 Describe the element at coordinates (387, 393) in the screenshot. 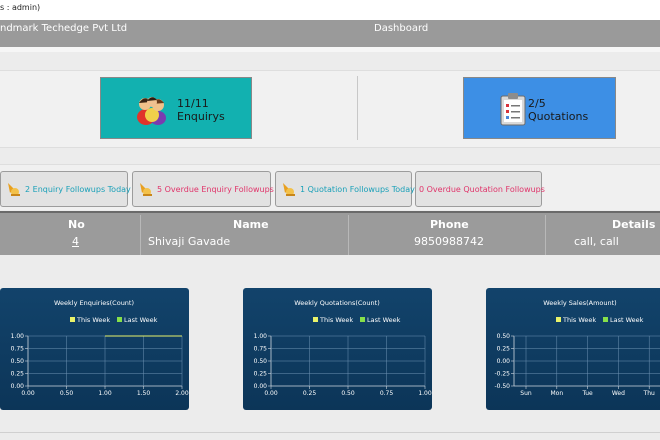

I see `x-tick-label: 0.75` at that location.